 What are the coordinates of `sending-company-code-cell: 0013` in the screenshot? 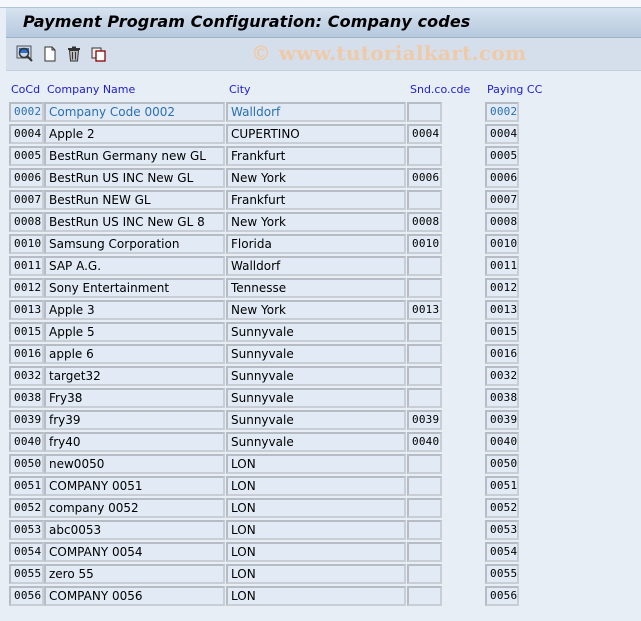 It's located at (424, 310).